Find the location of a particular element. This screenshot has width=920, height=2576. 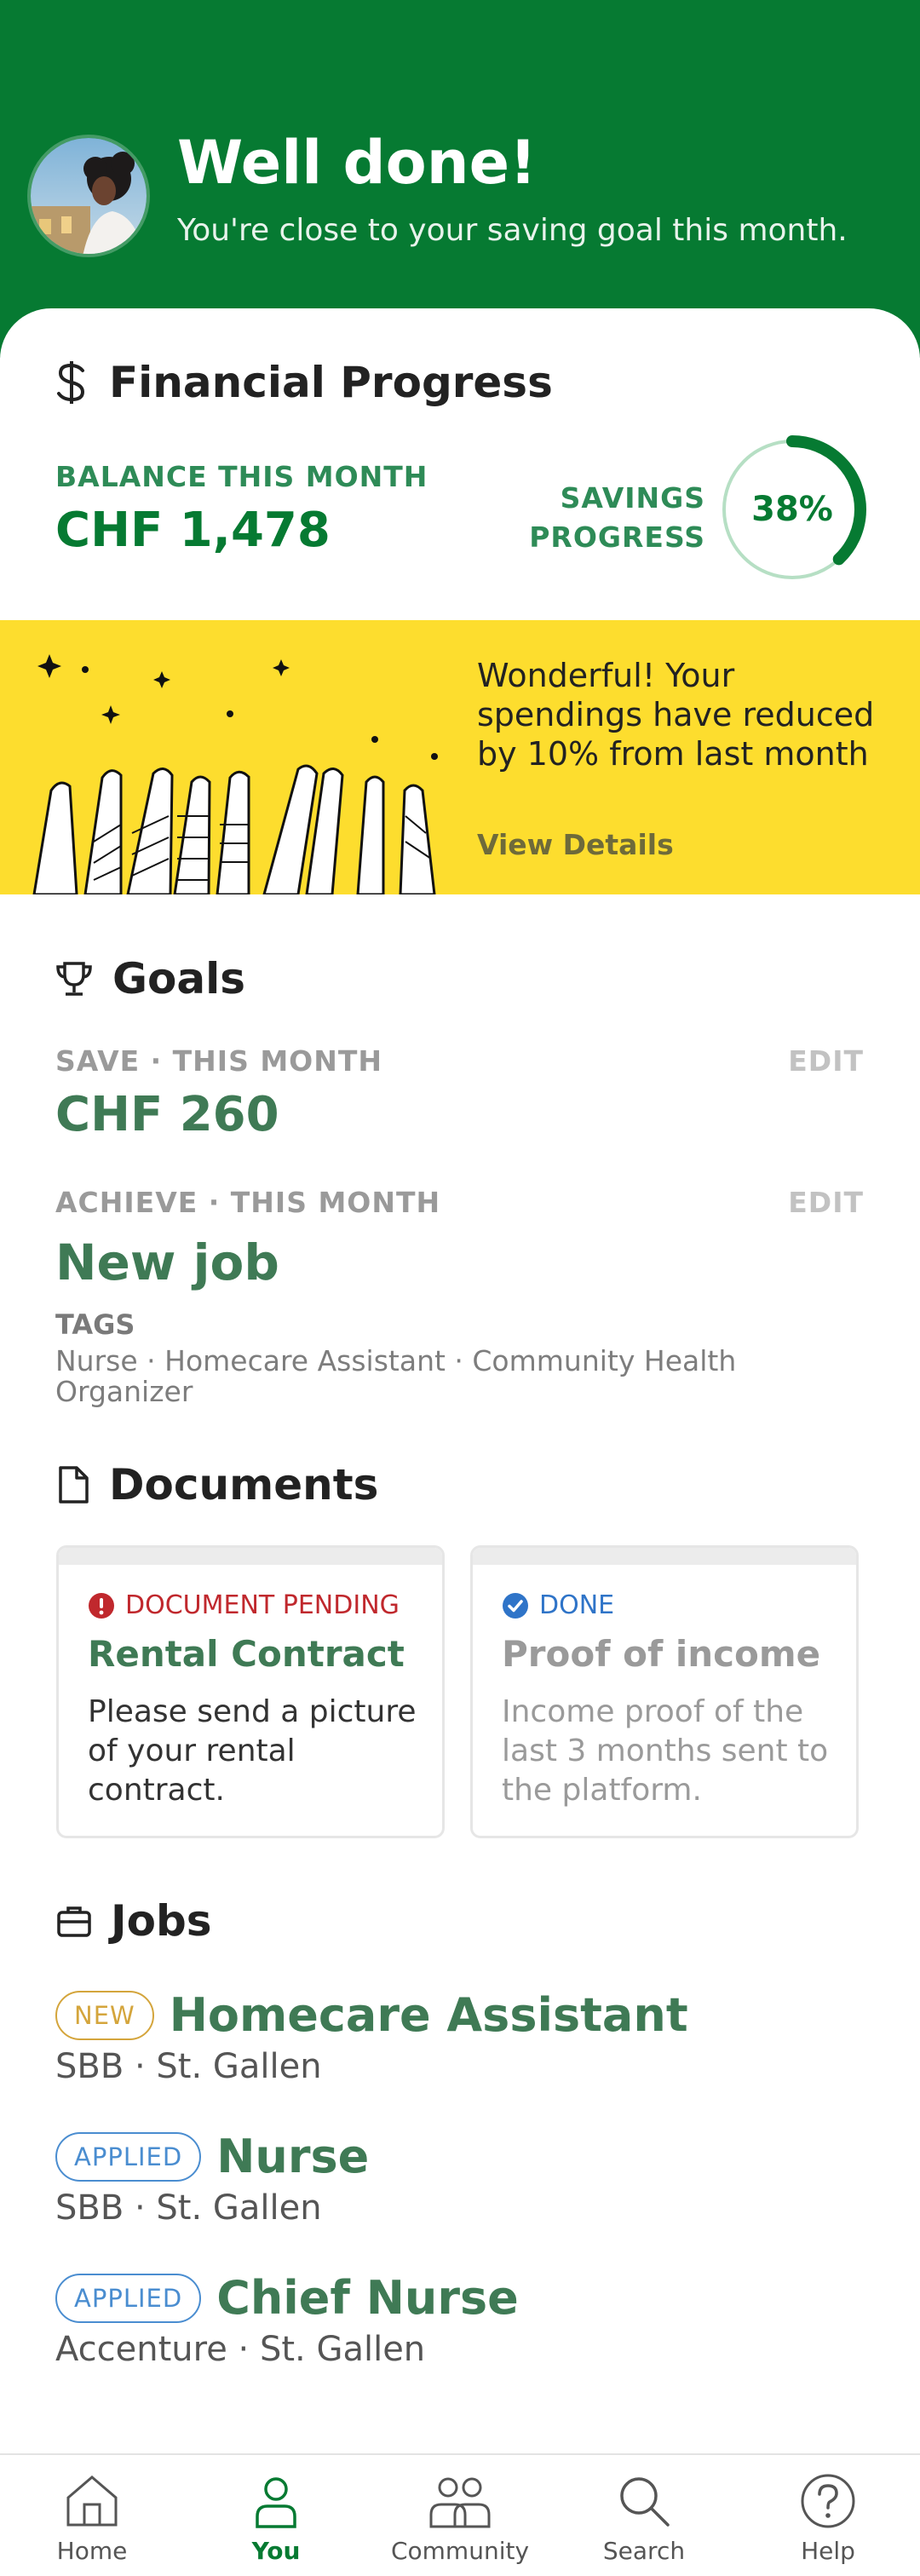

job-item-homecare: NEW Homecare Assistant SBB · St. Gallen is located at coordinates (371, 2037).